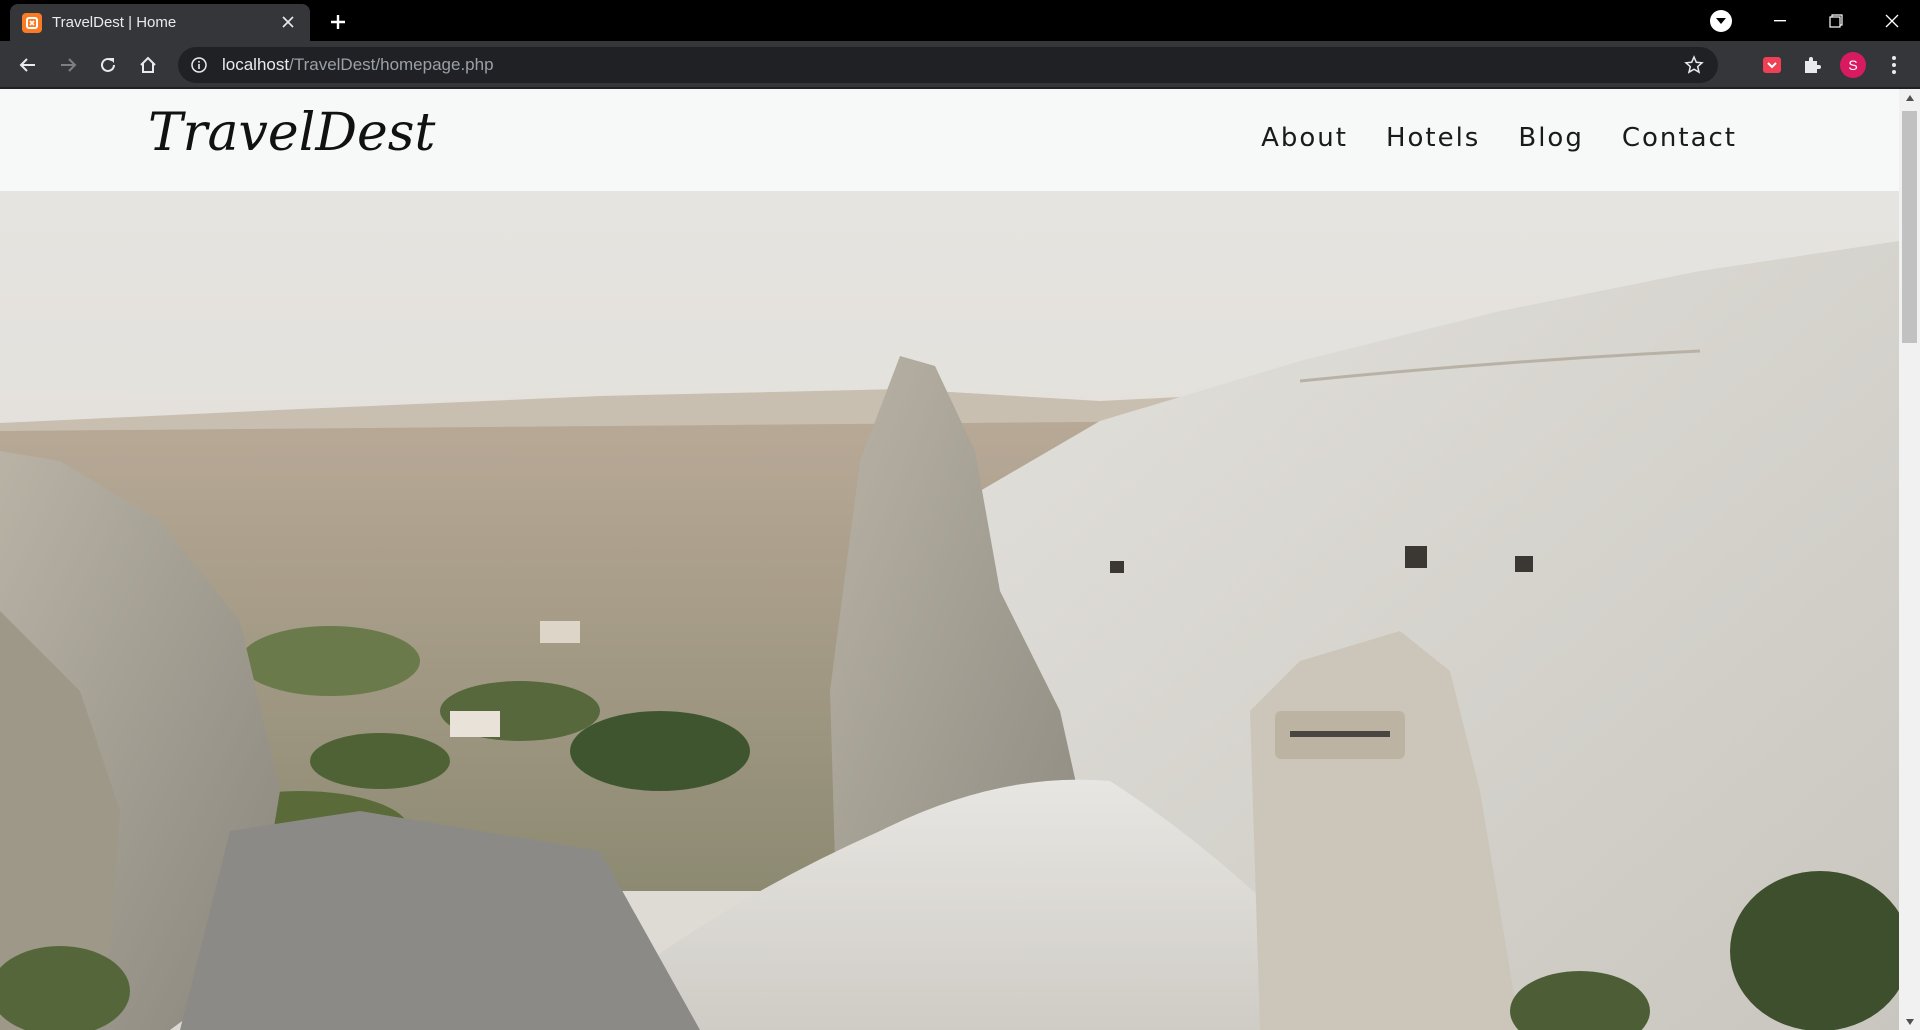  I want to click on address-bar: localhost/TravelDest/homepage.php, so click(948, 65).